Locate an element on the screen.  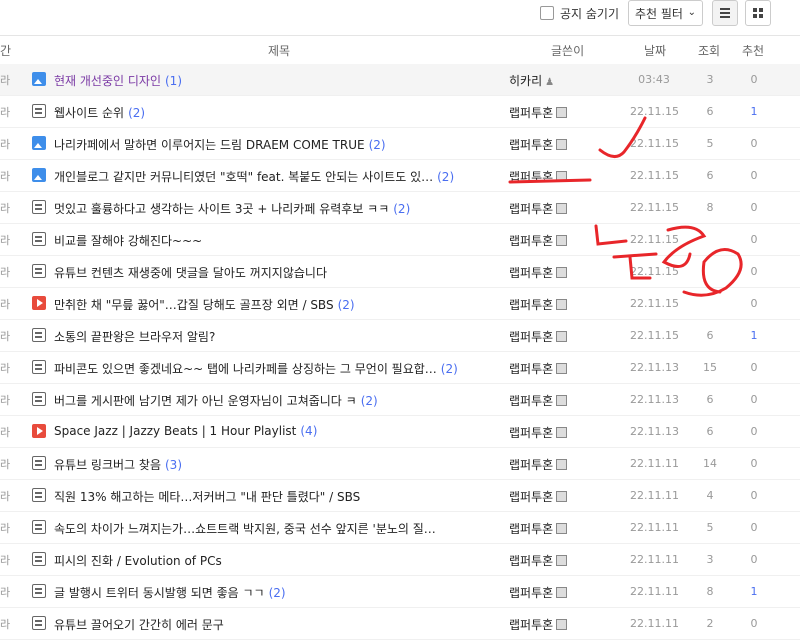
post-title-link: 나리카페에서 말하면 이루어지는 드림 DRAEM COME TRUE (2) is located at coordinates (220, 144).